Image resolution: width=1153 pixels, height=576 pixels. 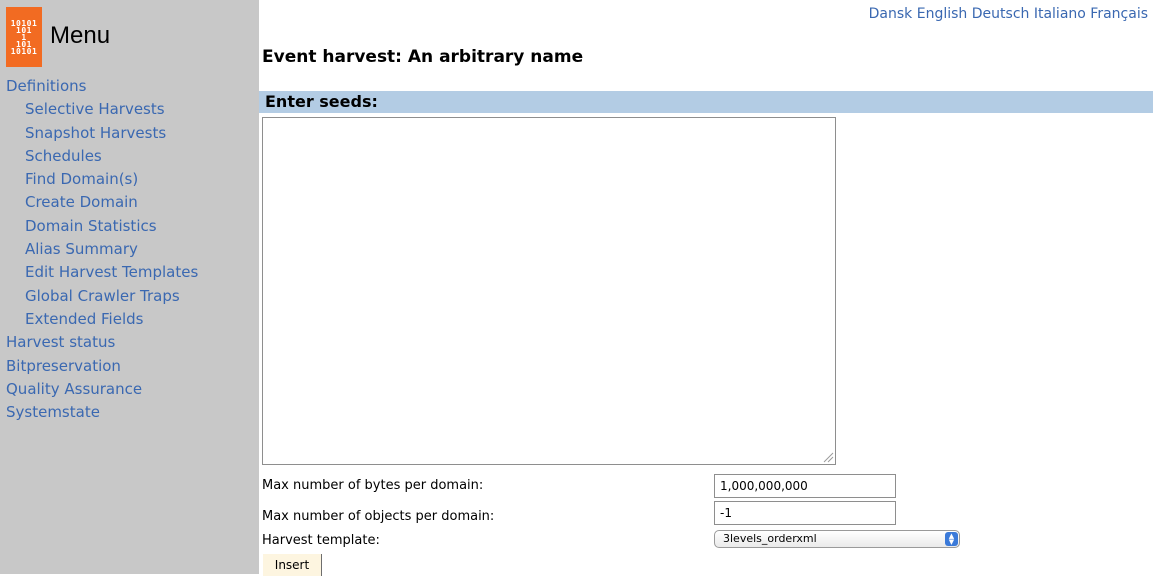 I want to click on language-bar: Dansk English Deutsch Italiano Français, so click(x=1008, y=14).